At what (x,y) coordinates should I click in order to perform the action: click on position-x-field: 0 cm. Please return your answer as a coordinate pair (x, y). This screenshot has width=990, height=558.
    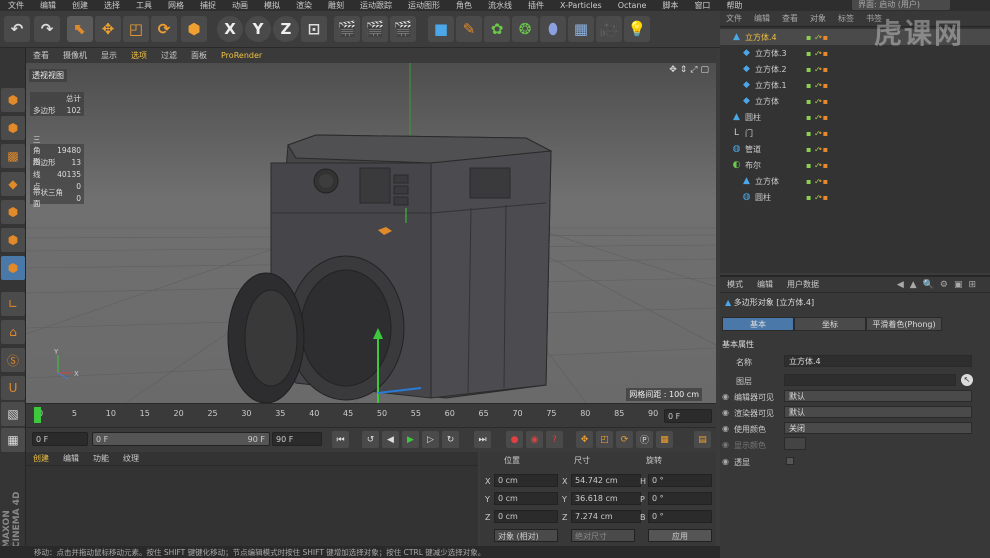
    Looking at the image, I should click on (526, 480).